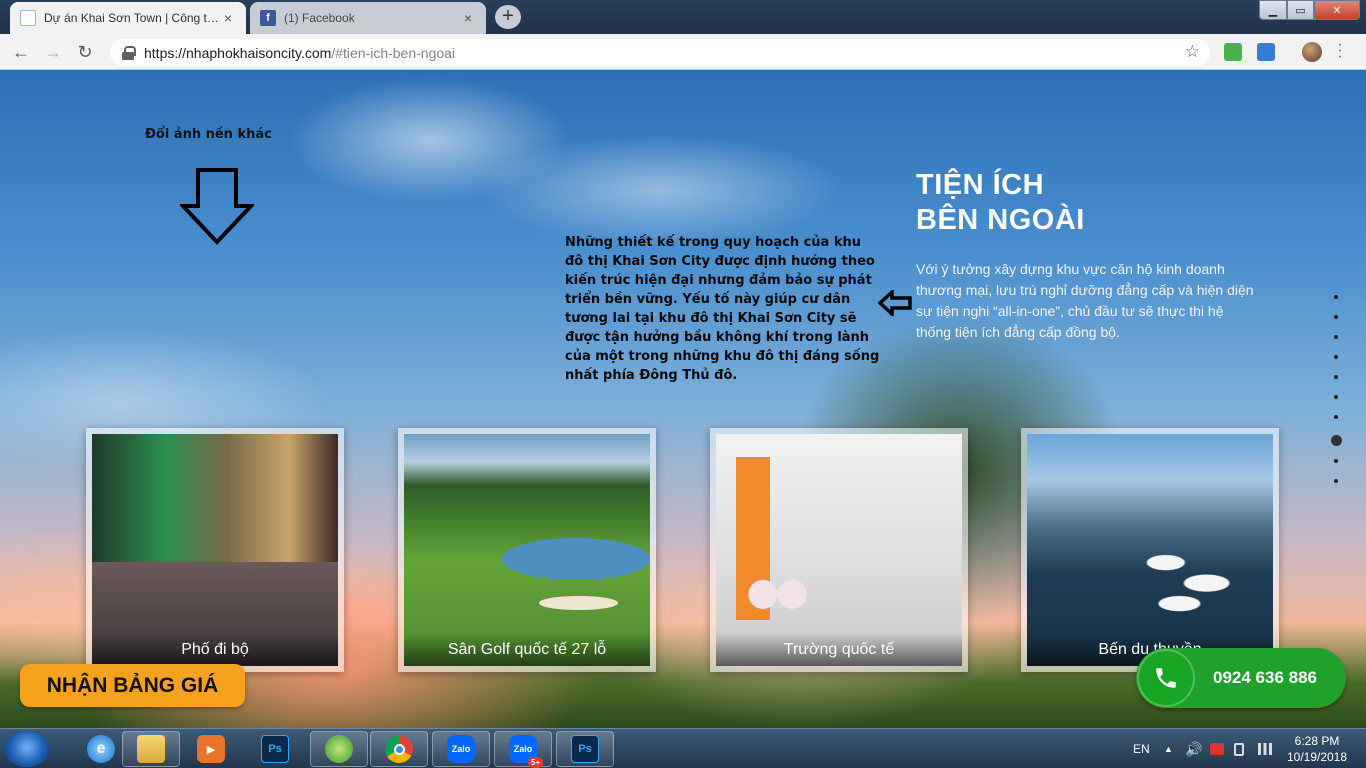 This screenshot has width=1366, height=768. I want to click on tab-title: (1) Facebook, so click(319, 18).